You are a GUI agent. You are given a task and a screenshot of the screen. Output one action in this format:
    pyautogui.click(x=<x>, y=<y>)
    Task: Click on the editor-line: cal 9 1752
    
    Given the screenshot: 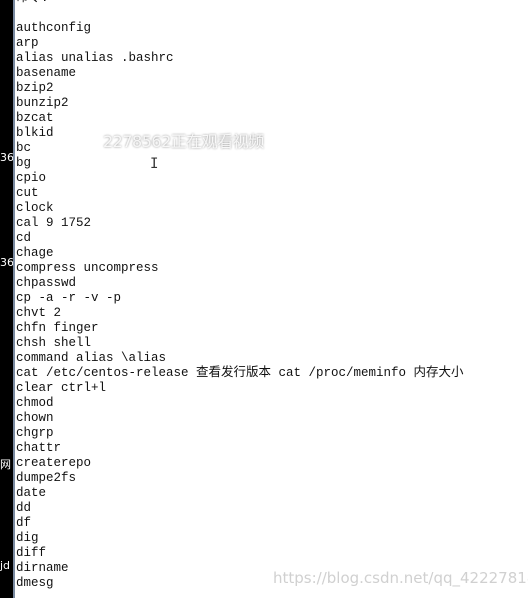 What is the action you would take?
    pyautogui.click(x=272, y=223)
    